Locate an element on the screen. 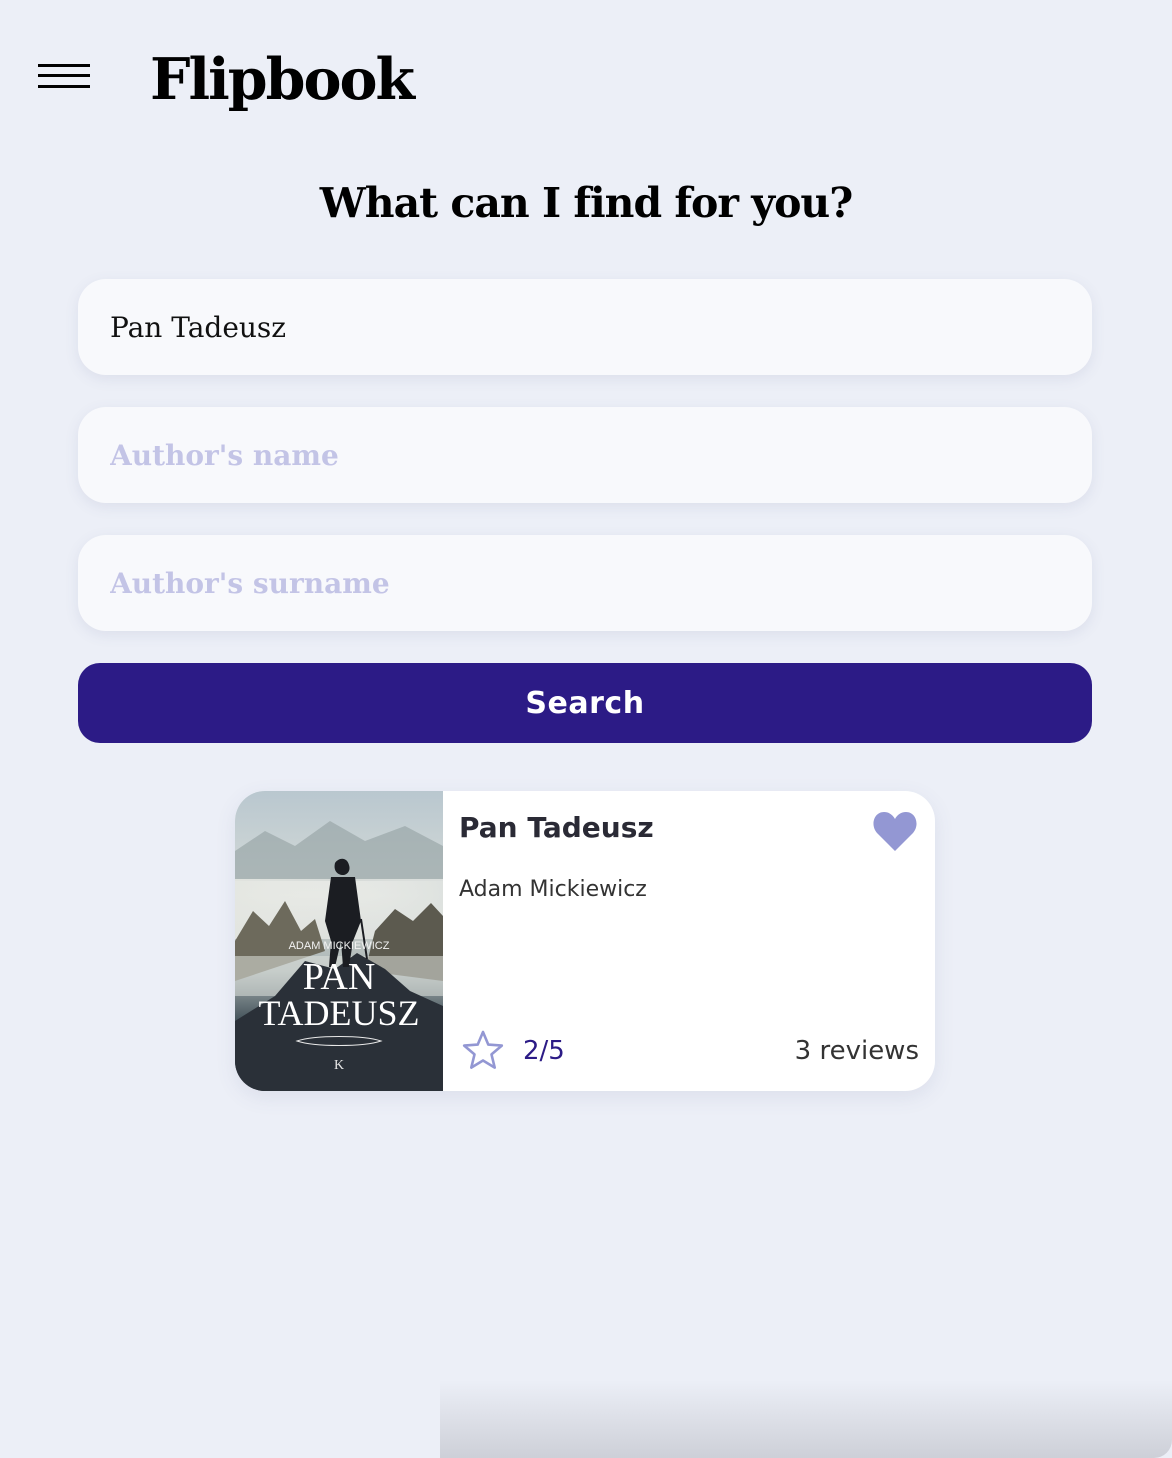 Image resolution: width=1172 pixels, height=1458 pixels. book-title: Pan Tadeusz is located at coordinates (556, 827).